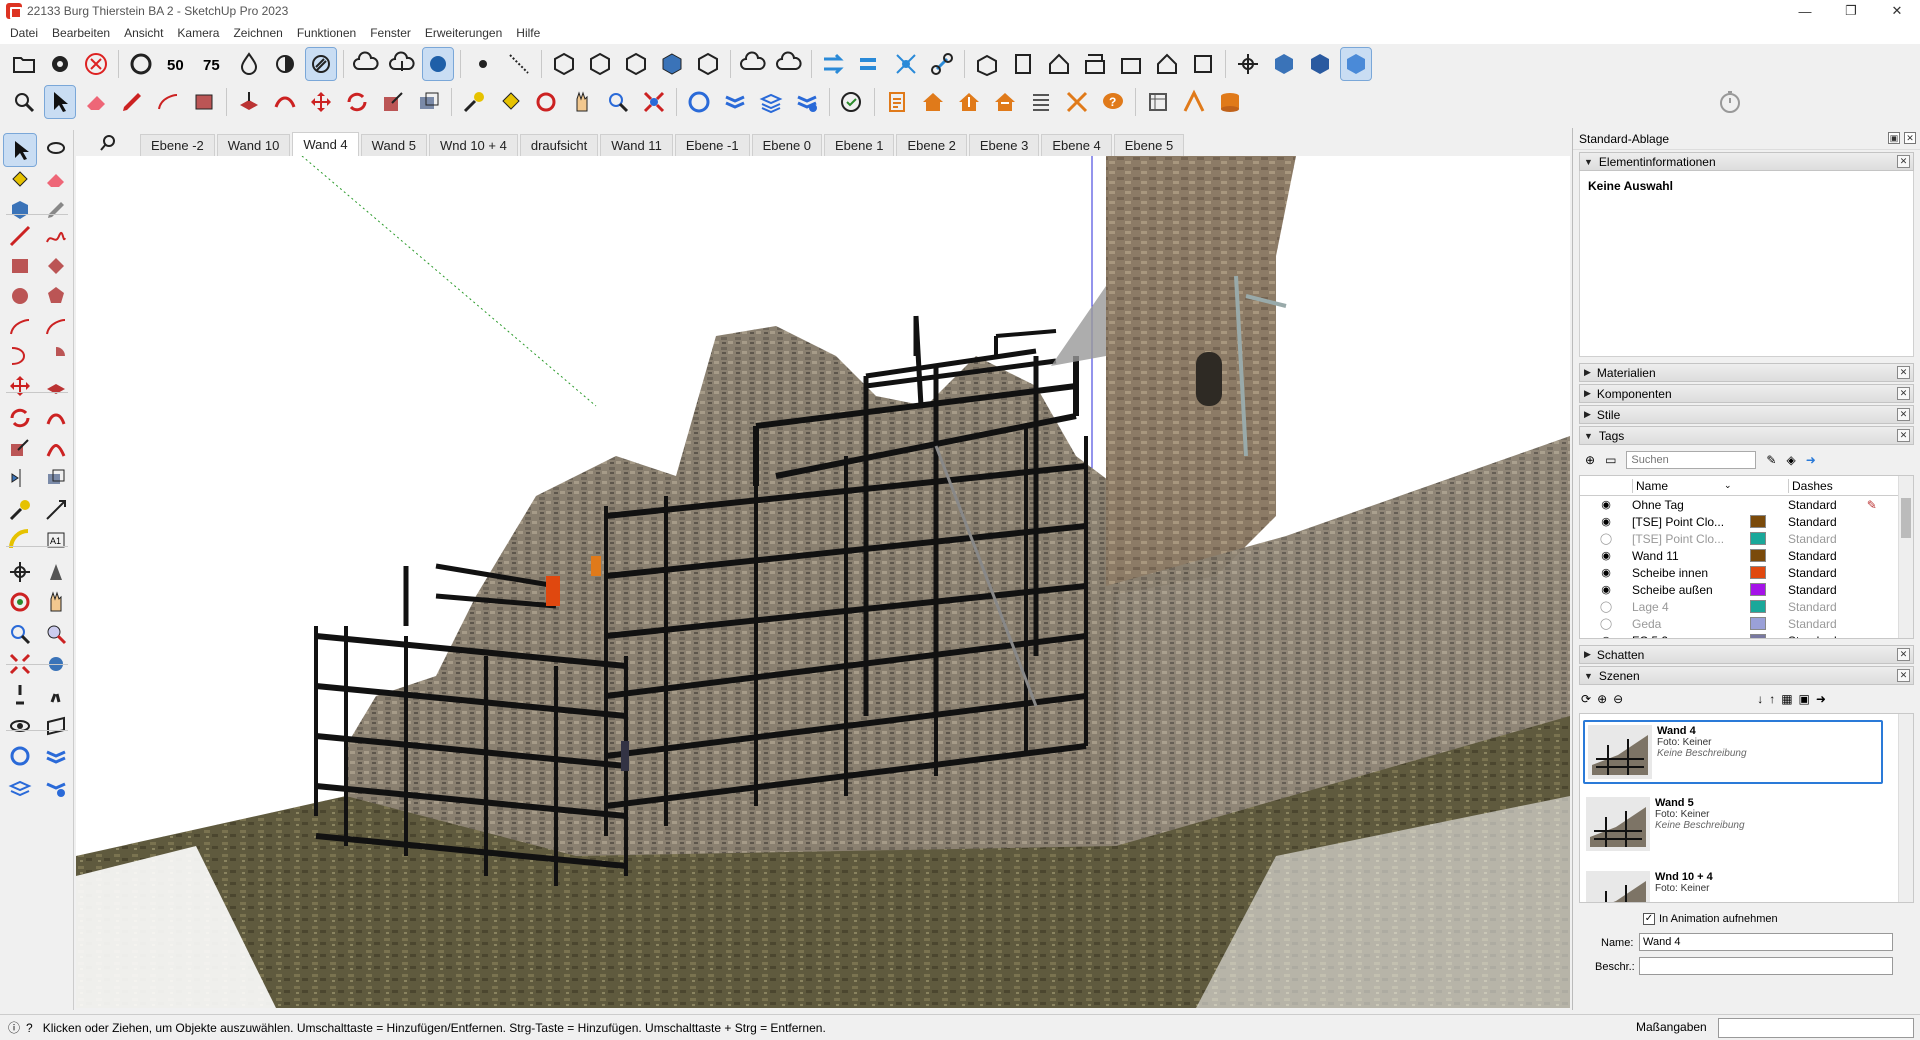  What do you see at coordinates (1746, 161) in the screenshot?
I see `panel-entity-info: ▼ Elementinformationen ✕` at bounding box center [1746, 161].